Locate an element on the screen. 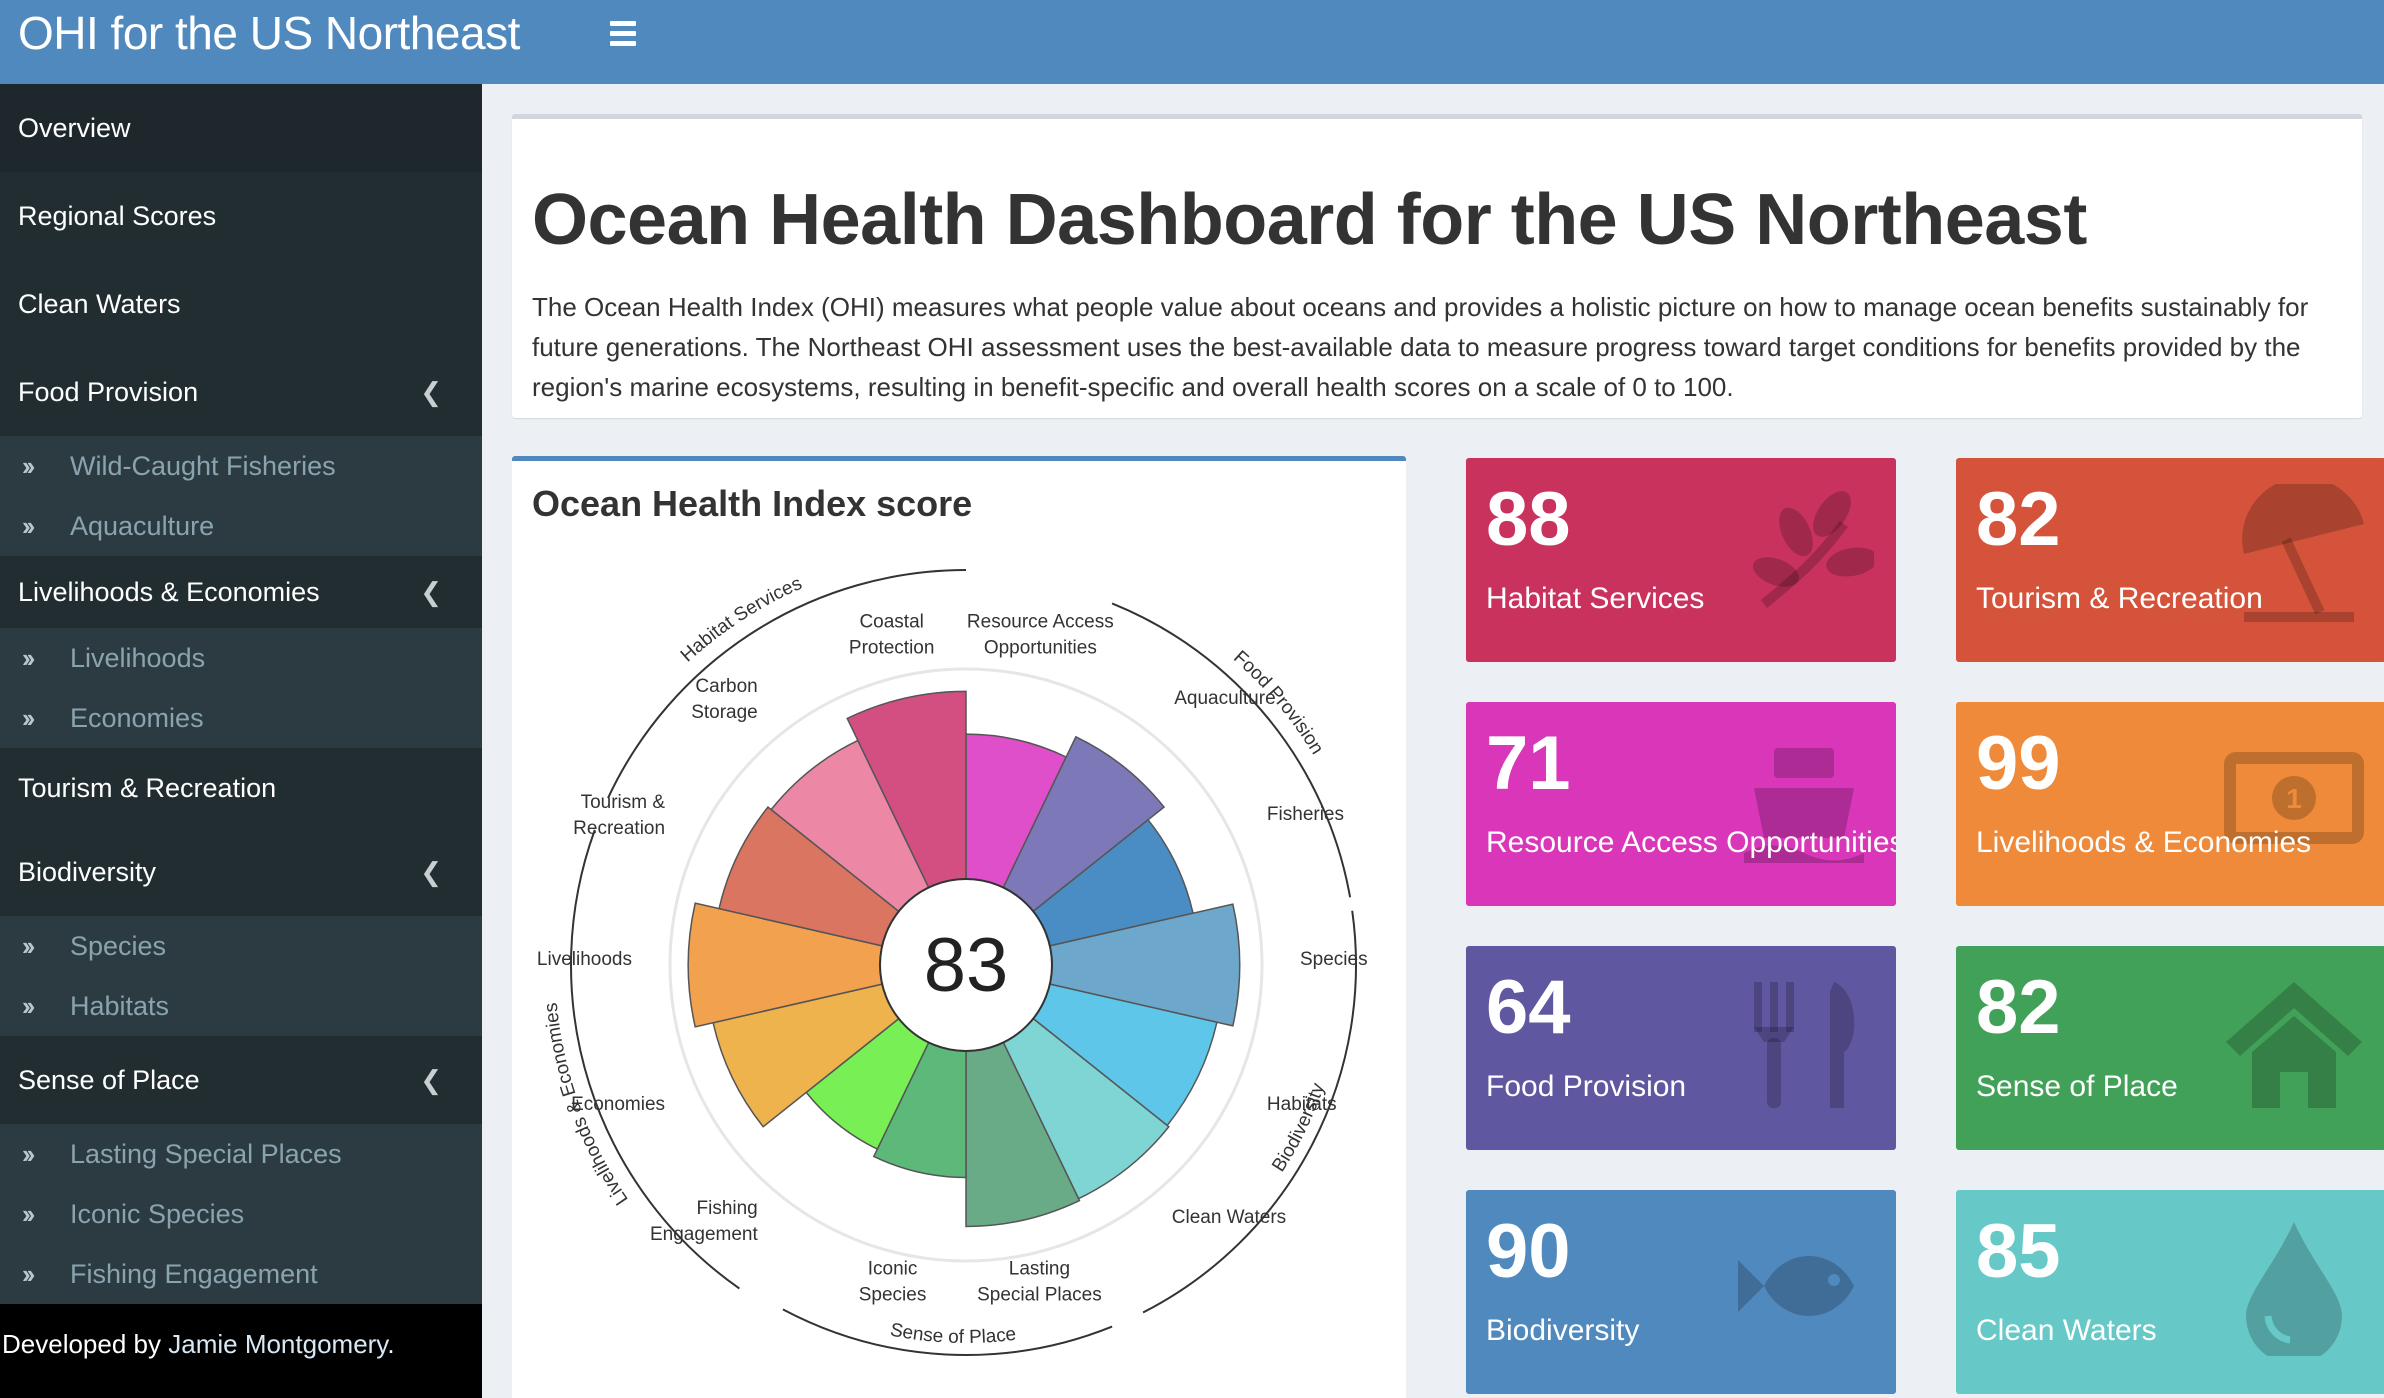 The width and height of the screenshot is (2384, 1398). group-label: Sense of Place is located at coordinates (952, 1333).